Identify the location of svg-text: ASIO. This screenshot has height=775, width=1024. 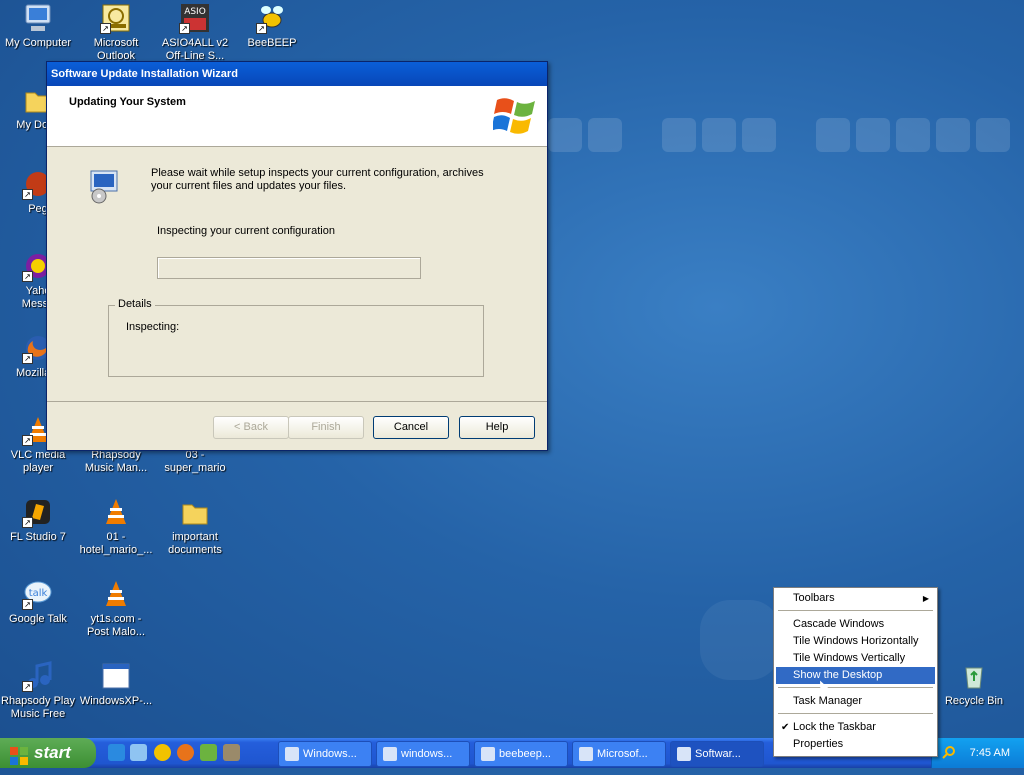
(195, 12).